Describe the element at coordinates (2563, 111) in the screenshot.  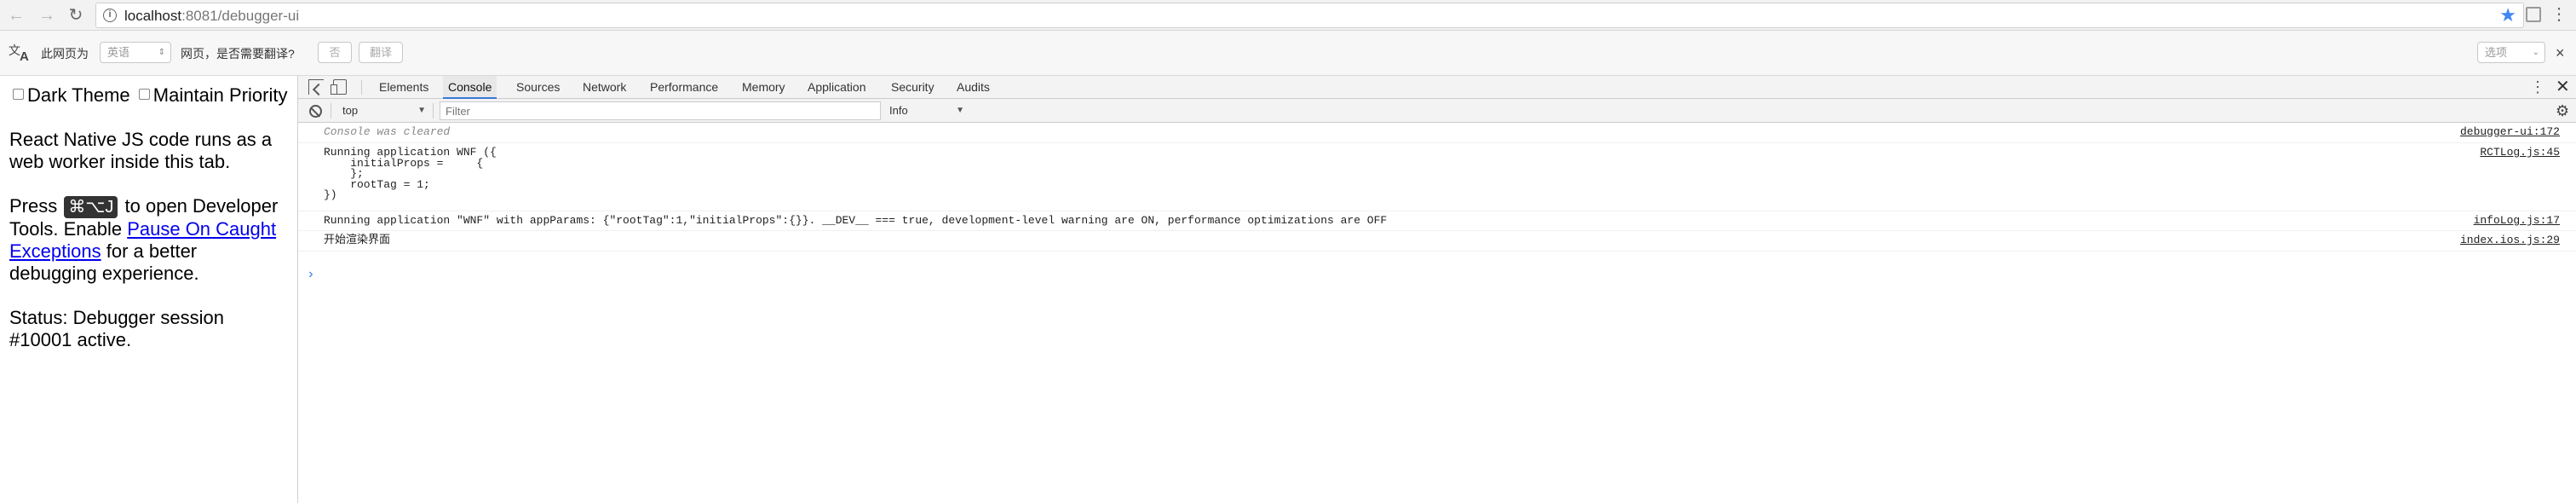
I see `gear-icon: ⚙` at that location.